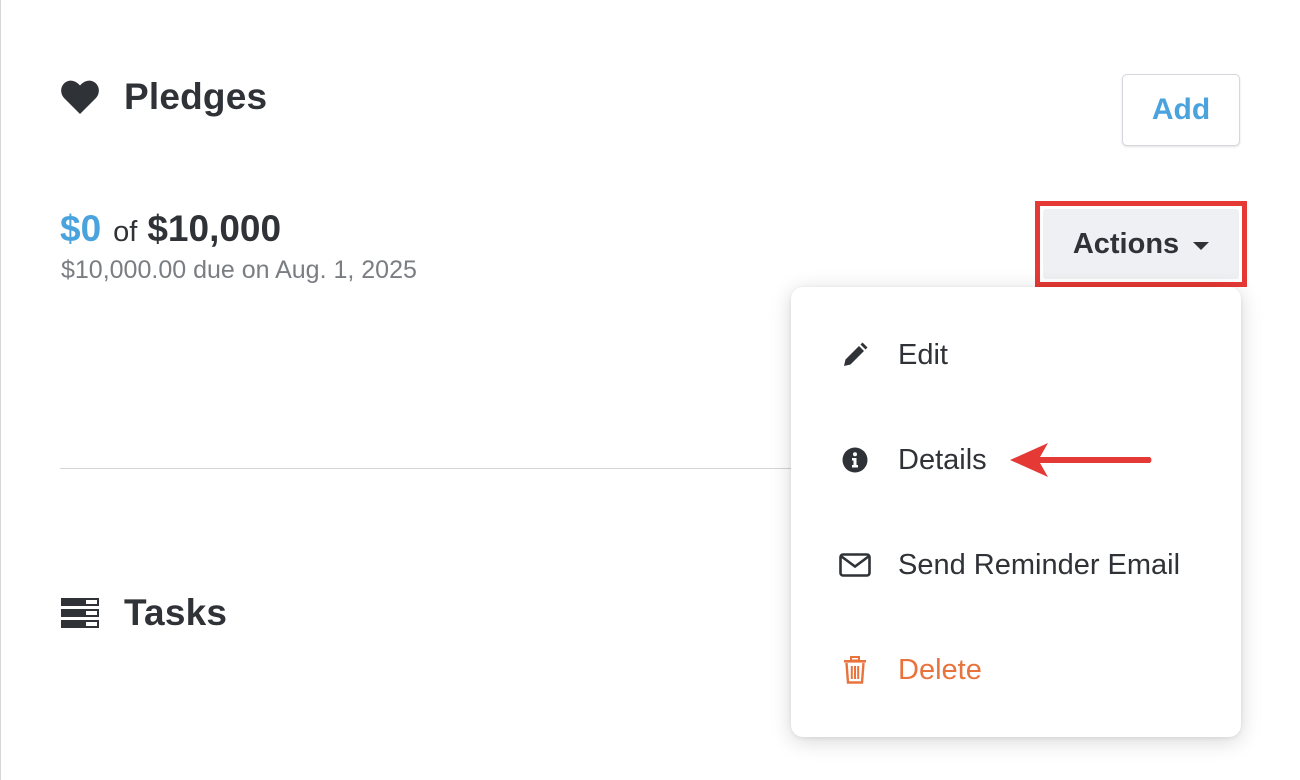 This screenshot has height=780, width=1300. I want to click on menu-item-send-reminder-email: Send Reminder Email, so click(1016, 565).